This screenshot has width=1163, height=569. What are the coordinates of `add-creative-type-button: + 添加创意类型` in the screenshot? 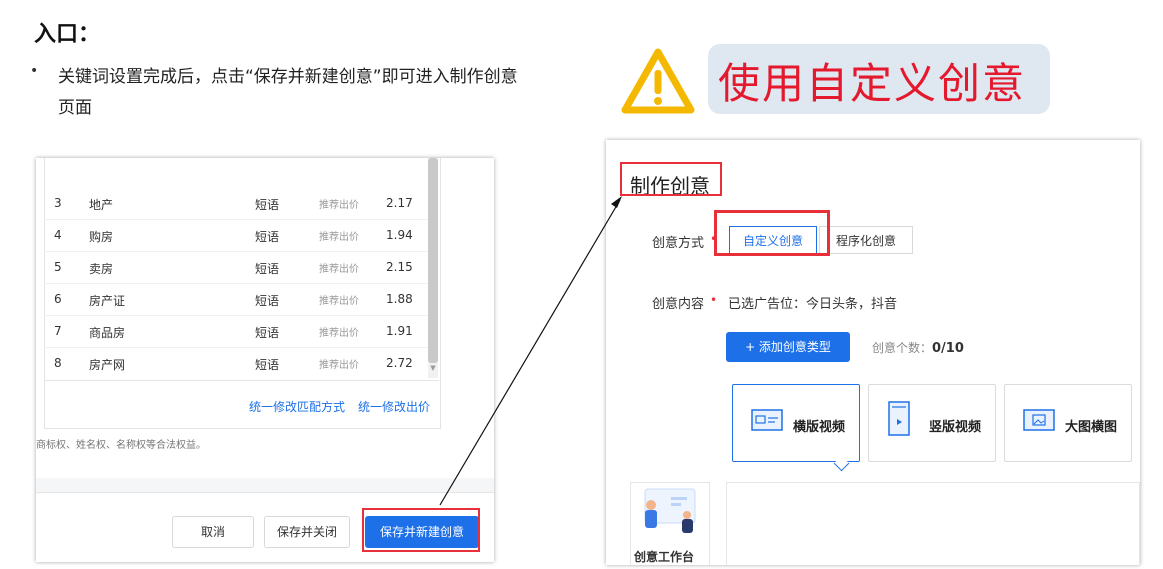 It's located at (788, 347).